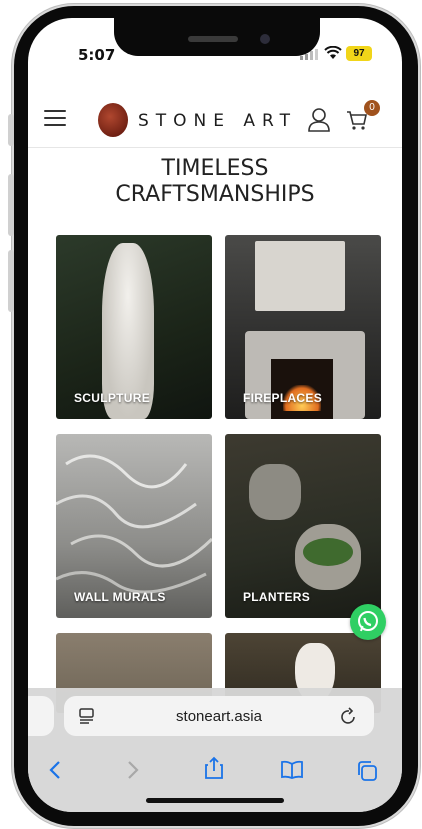 This screenshot has width=422, height=829. What do you see at coordinates (303, 327) in the screenshot?
I see `category-tile-fireplaces: FIREPLACES` at bounding box center [303, 327].